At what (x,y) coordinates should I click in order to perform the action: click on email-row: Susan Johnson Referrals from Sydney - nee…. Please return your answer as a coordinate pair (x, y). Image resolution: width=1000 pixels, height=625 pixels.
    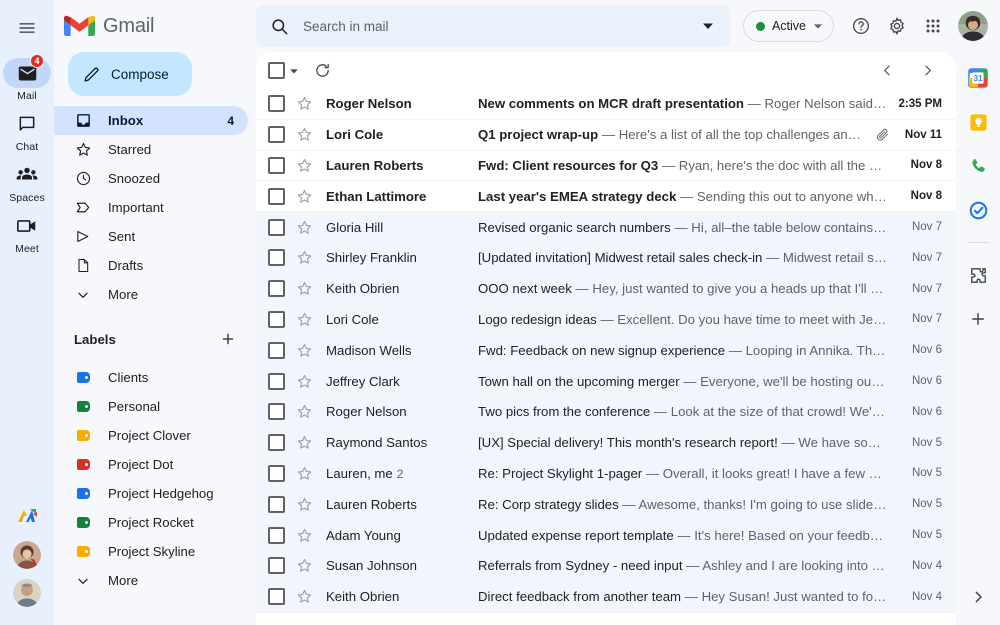
    Looking at the image, I should click on (606, 566).